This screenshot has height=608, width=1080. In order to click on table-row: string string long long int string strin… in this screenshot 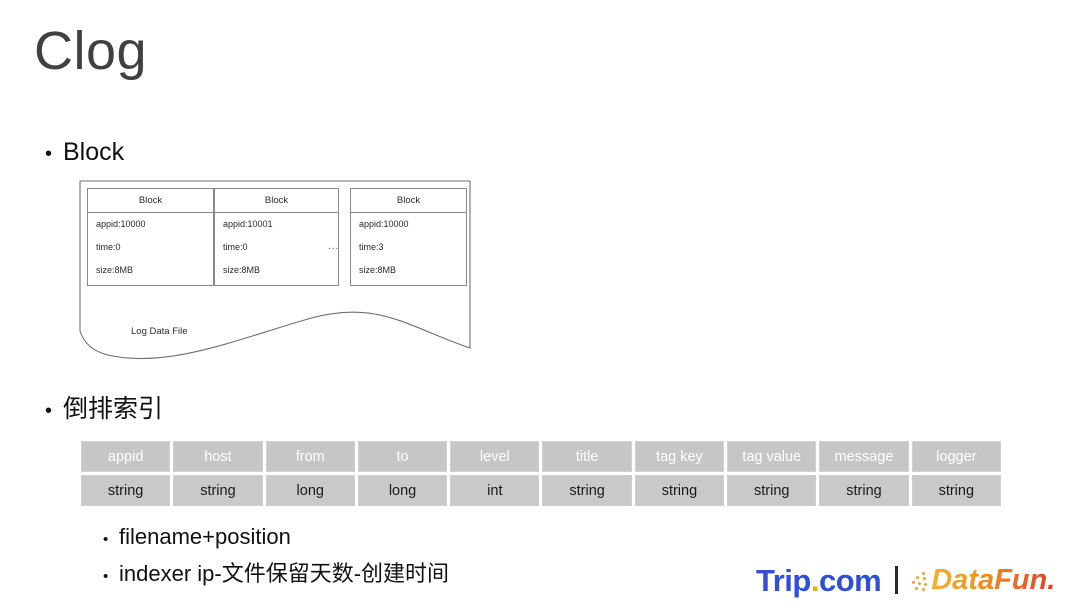, I will do `click(541, 490)`.